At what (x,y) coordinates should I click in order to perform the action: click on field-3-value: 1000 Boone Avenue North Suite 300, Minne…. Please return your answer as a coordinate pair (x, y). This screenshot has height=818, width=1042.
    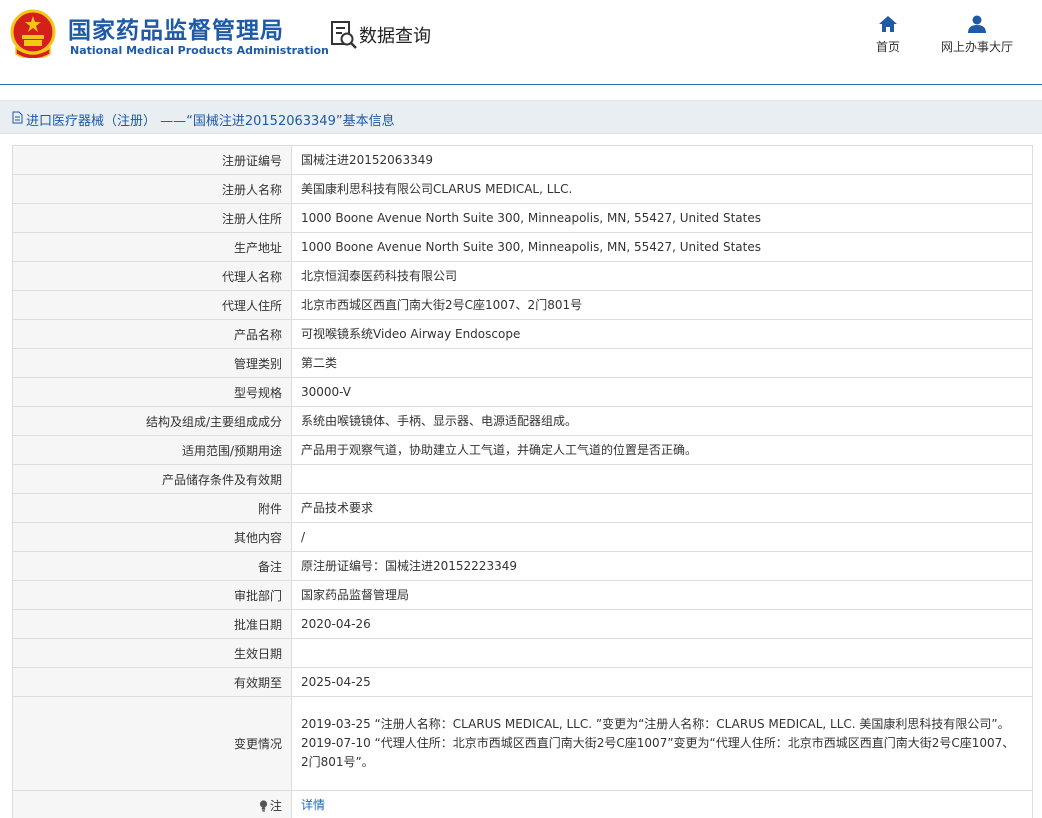
    Looking at the image, I should click on (662, 247).